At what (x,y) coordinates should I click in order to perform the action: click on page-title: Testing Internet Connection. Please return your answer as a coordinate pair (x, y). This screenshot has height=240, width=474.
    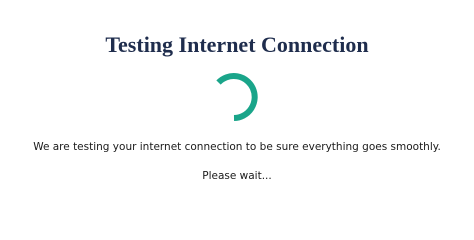
    Looking at the image, I should click on (237, 44).